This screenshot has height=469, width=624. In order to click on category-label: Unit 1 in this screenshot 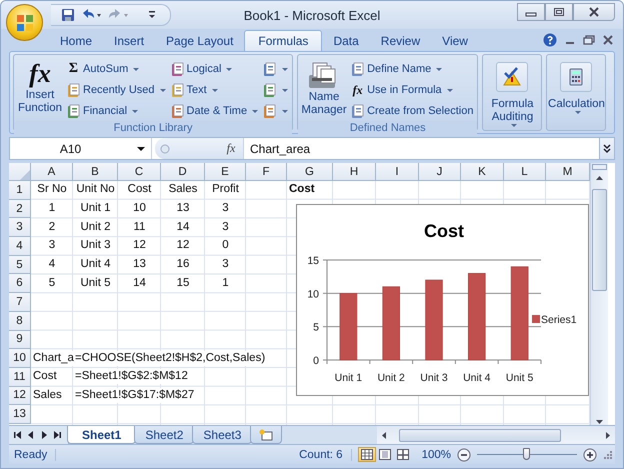, I will do `click(348, 378)`.